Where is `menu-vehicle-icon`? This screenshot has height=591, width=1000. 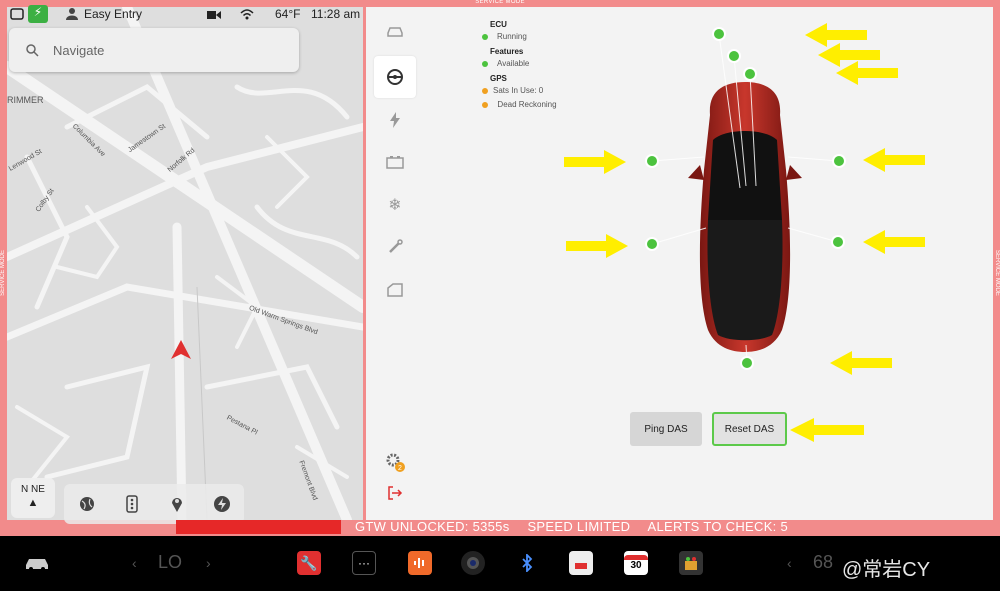
menu-vehicle-icon is located at coordinates (395, 31).